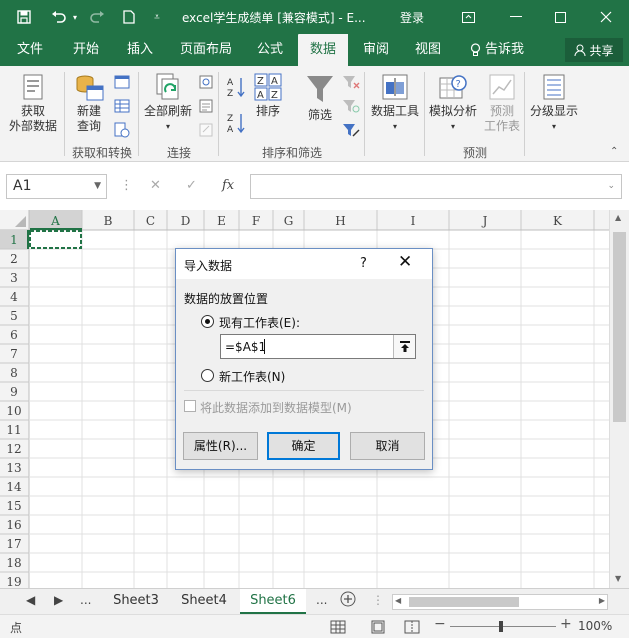 The height and width of the screenshot is (638, 629). I want to click on sheet-next-icon: ▶, so click(58, 600).